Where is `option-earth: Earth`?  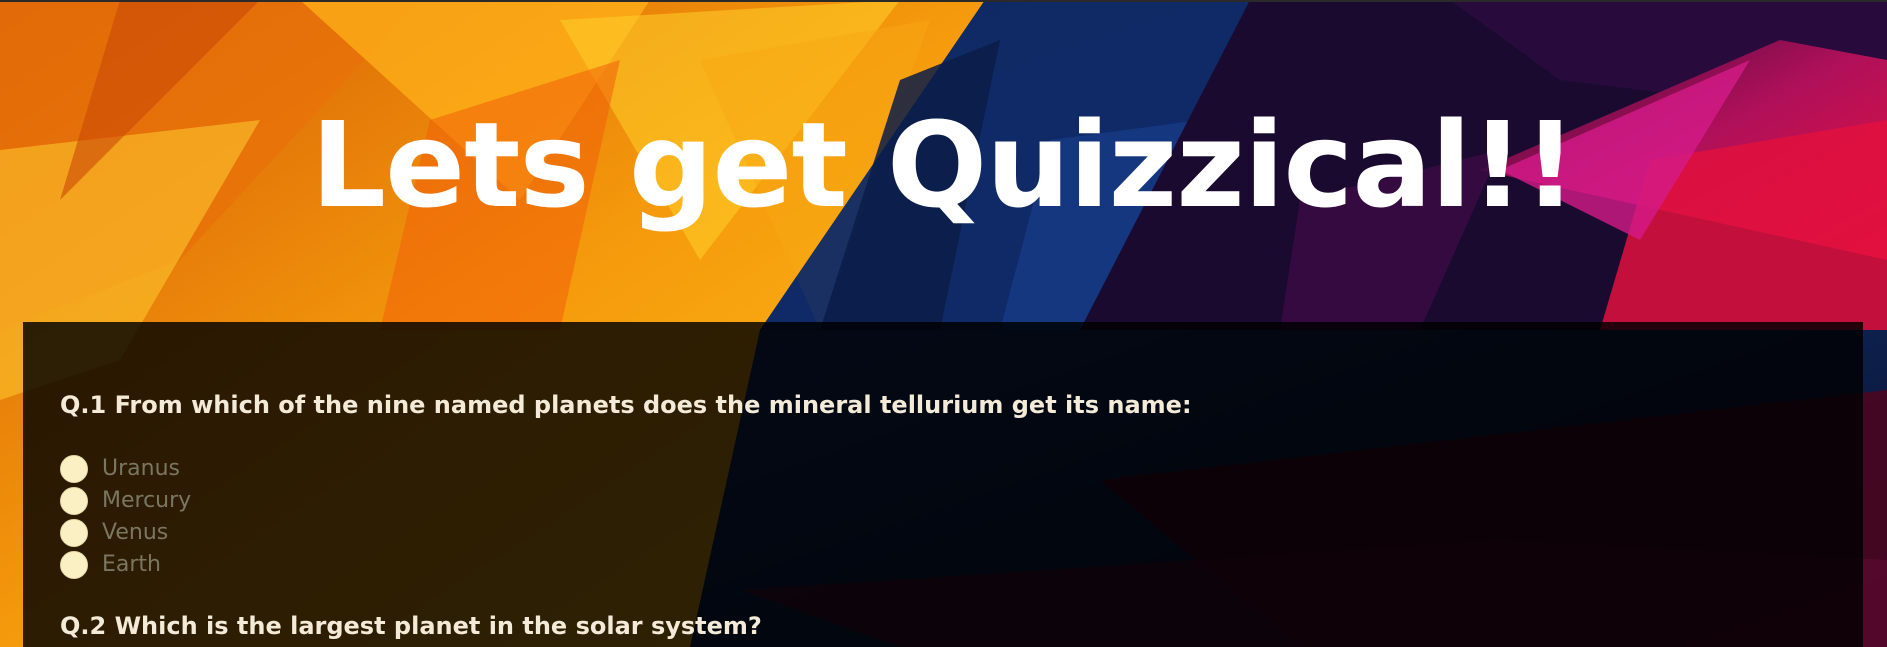
option-earth: Earth is located at coordinates (125, 565).